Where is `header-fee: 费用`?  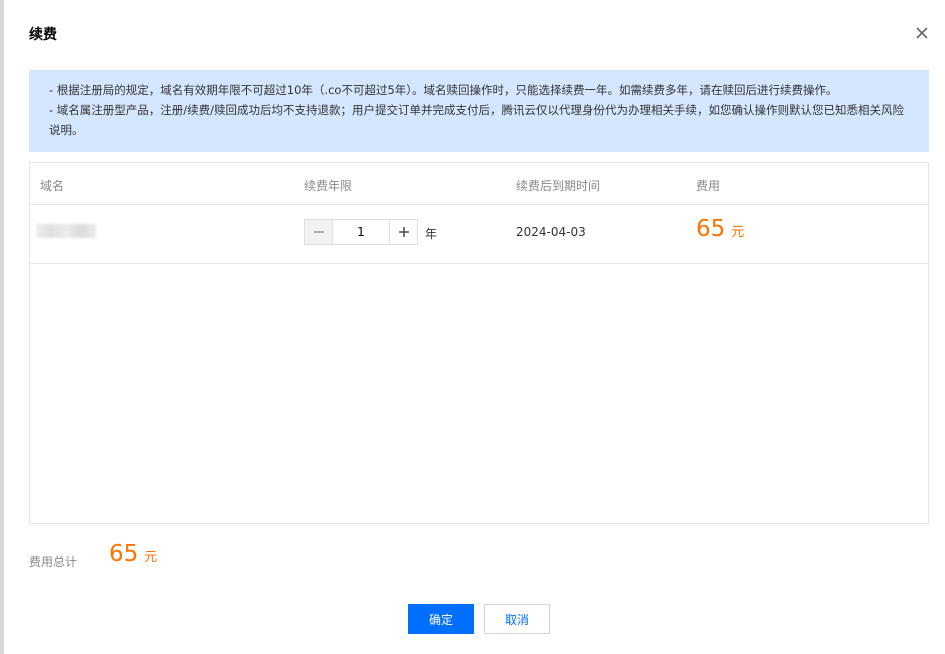
header-fee: 费用 is located at coordinates (708, 186).